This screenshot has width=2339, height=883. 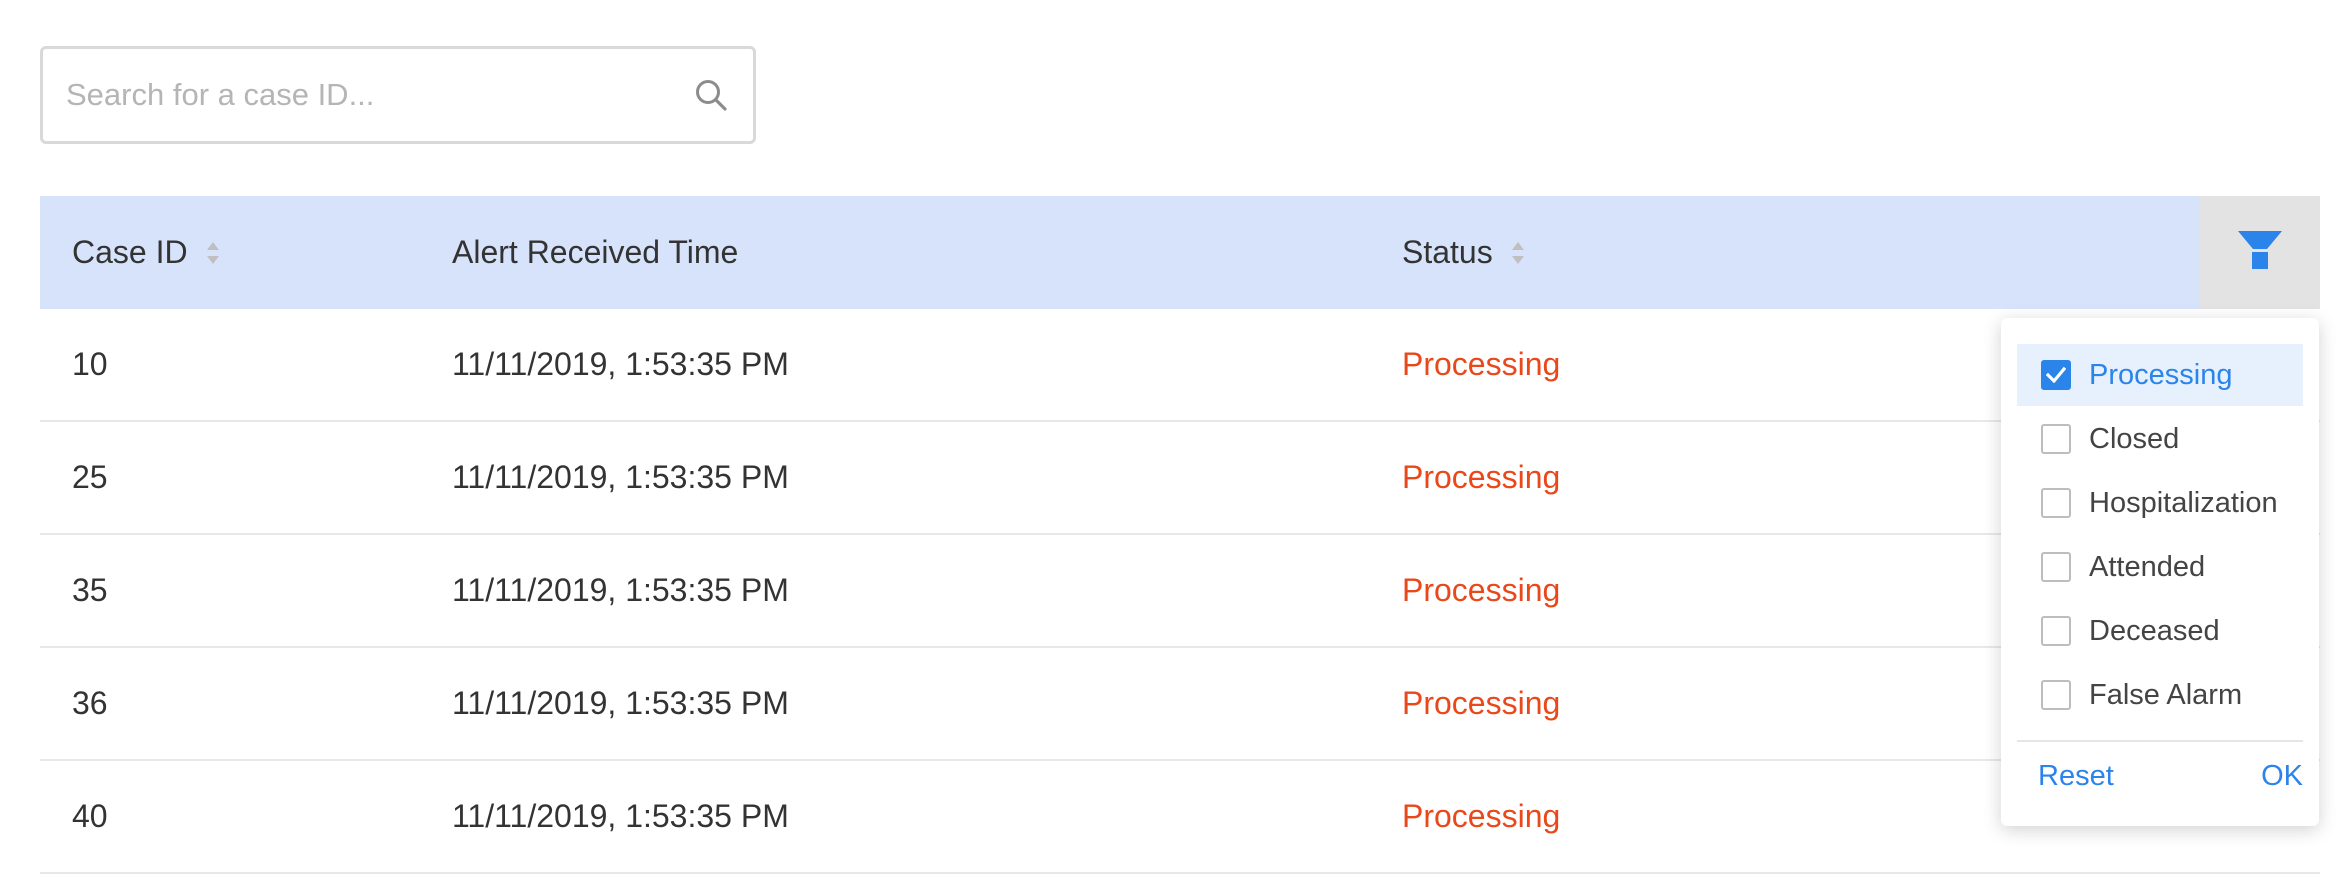 What do you see at coordinates (367, 95) in the screenshot?
I see `search-input` at bounding box center [367, 95].